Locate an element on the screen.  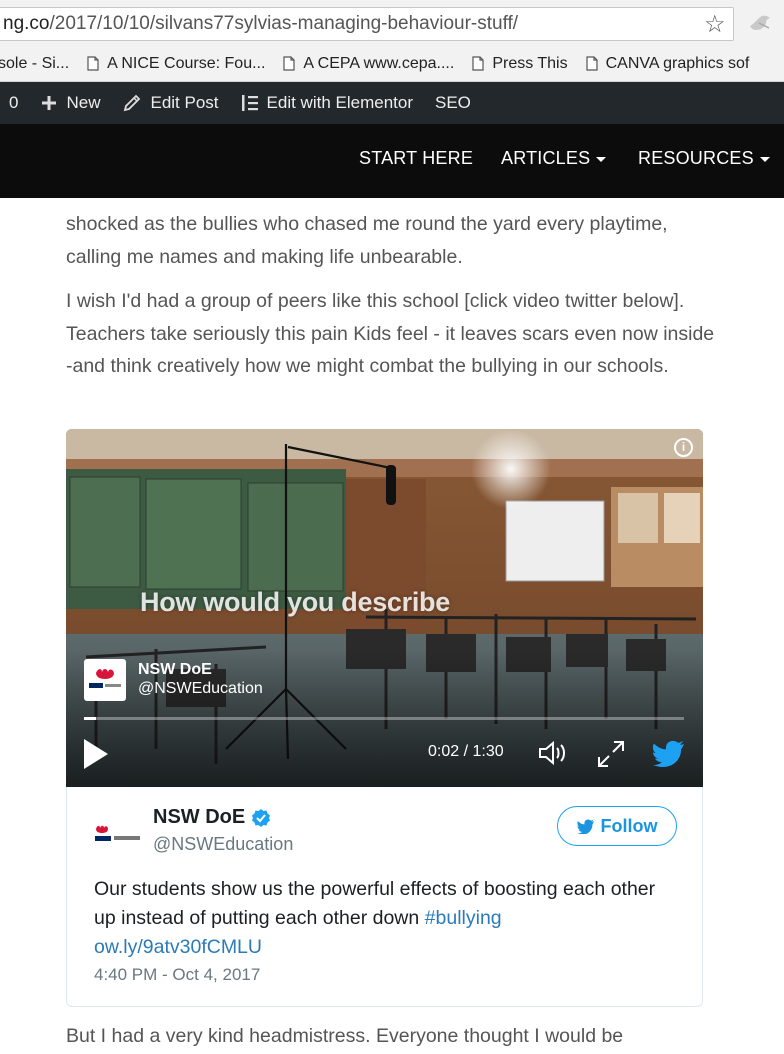
count-label: 0 is located at coordinates (14, 102).